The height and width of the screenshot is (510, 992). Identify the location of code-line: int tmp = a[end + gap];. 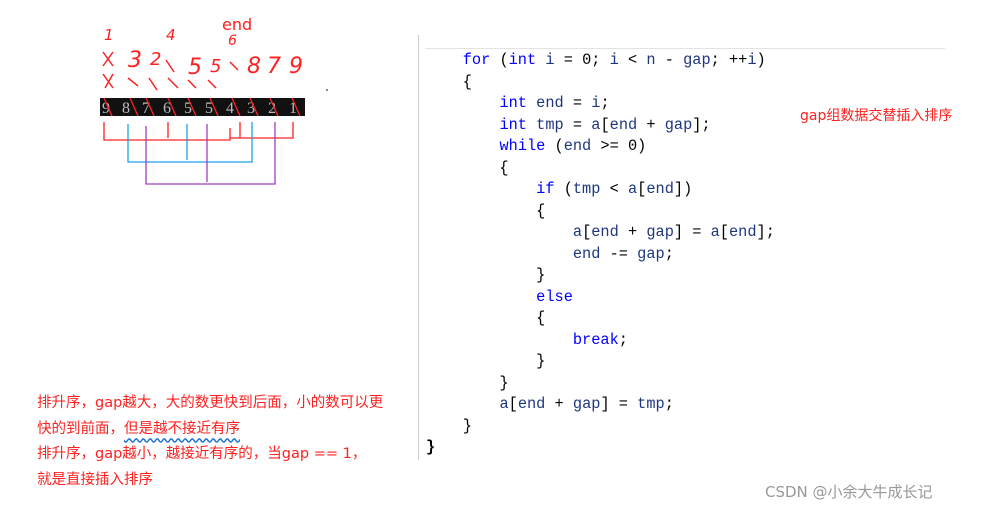
(605, 124).